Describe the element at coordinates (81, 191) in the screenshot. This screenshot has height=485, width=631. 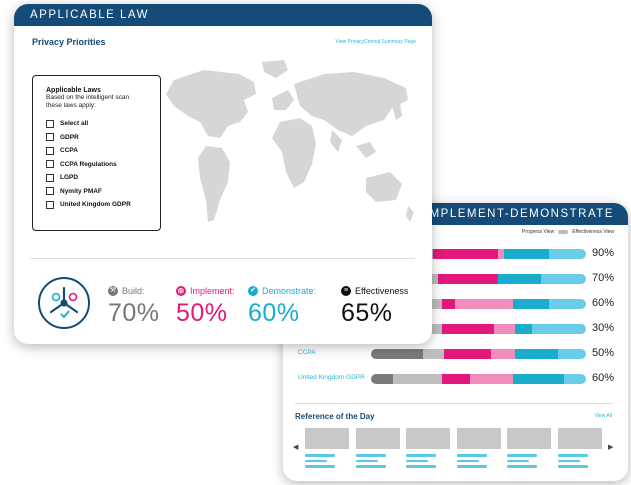
I see `law-label: Nymity PMAF` at that location.